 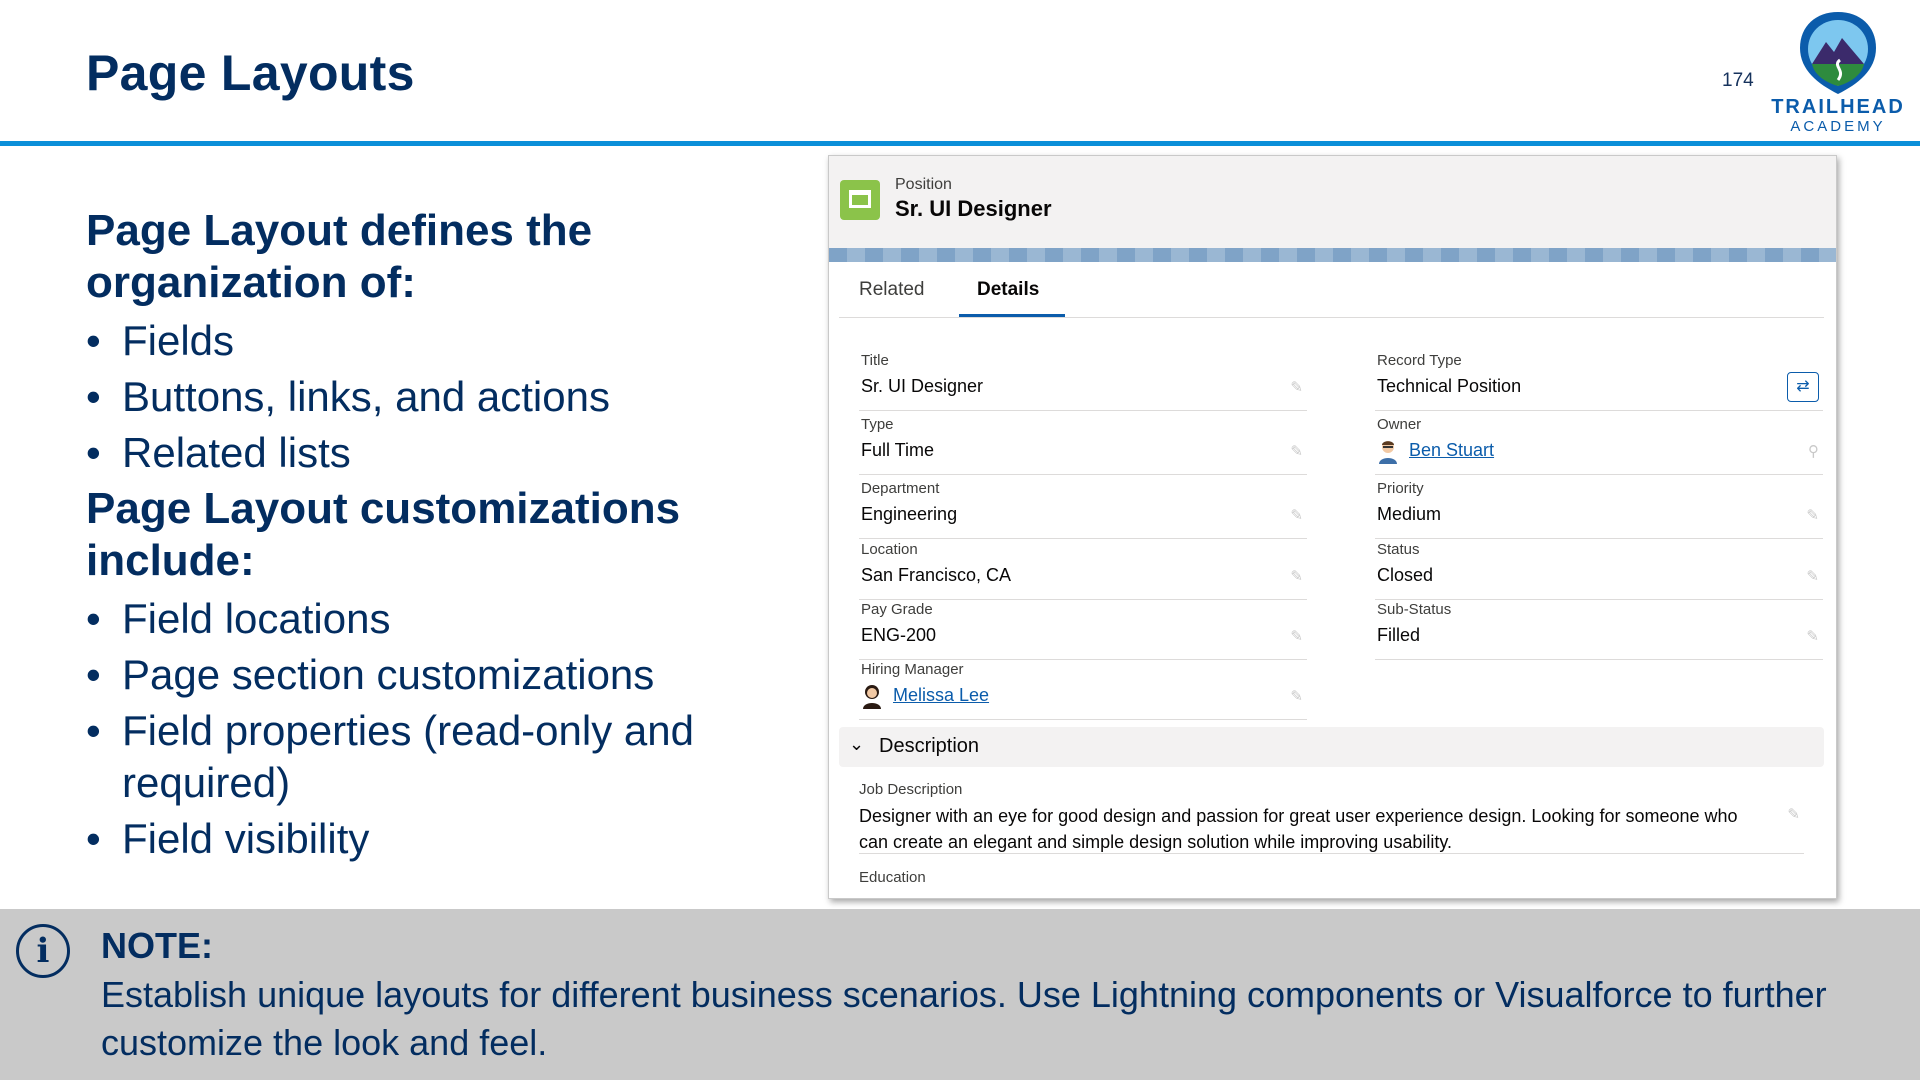 I want to click on field-label: Department, so click(x=900, y=488).